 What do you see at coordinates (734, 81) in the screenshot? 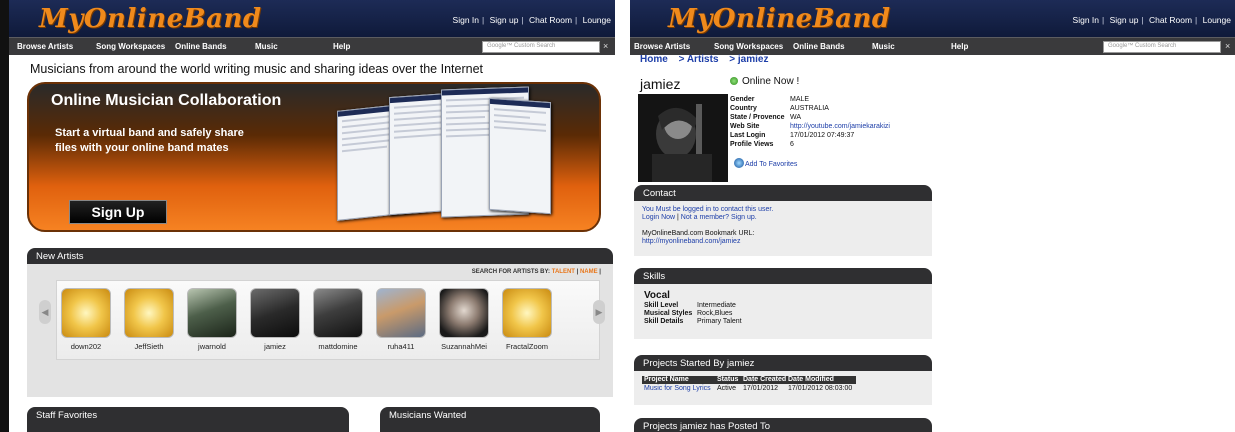
I see `online-dot-icon` at bounding box center [734, 81].